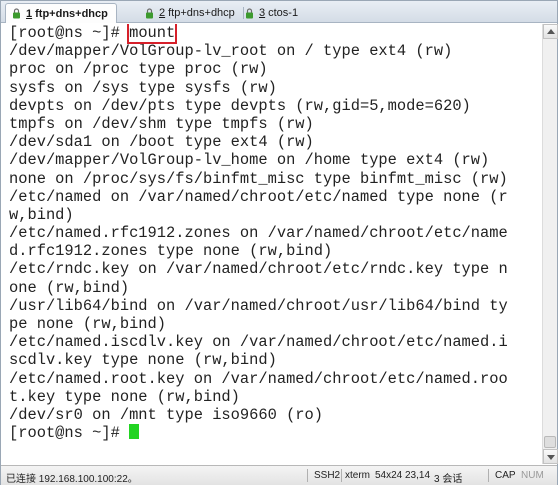 This screenshot has height=485, width=558. Describe the element at coordinates (283, 13) in the screenshot. I see `tab-label: ctos-1` at that location.